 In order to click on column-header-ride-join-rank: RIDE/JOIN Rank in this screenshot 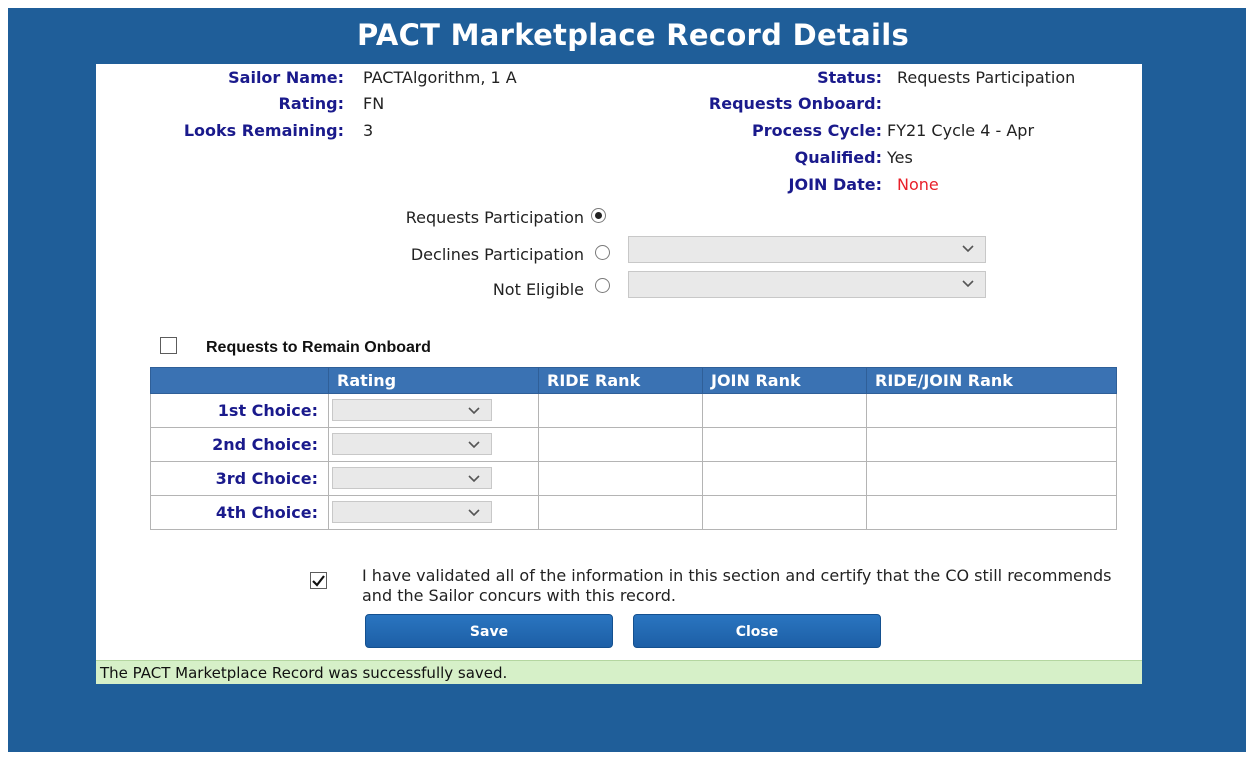, I will do `click(991, 380)`.